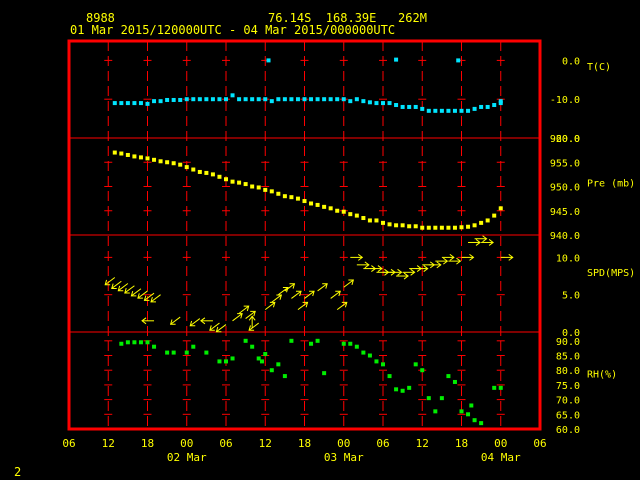 The height and width of the screenshot is (480, 640). What do you see at coordinates (147, 443) in the screenshot?
I see `x-tick-label: 18` at bounding box center [147, 443].